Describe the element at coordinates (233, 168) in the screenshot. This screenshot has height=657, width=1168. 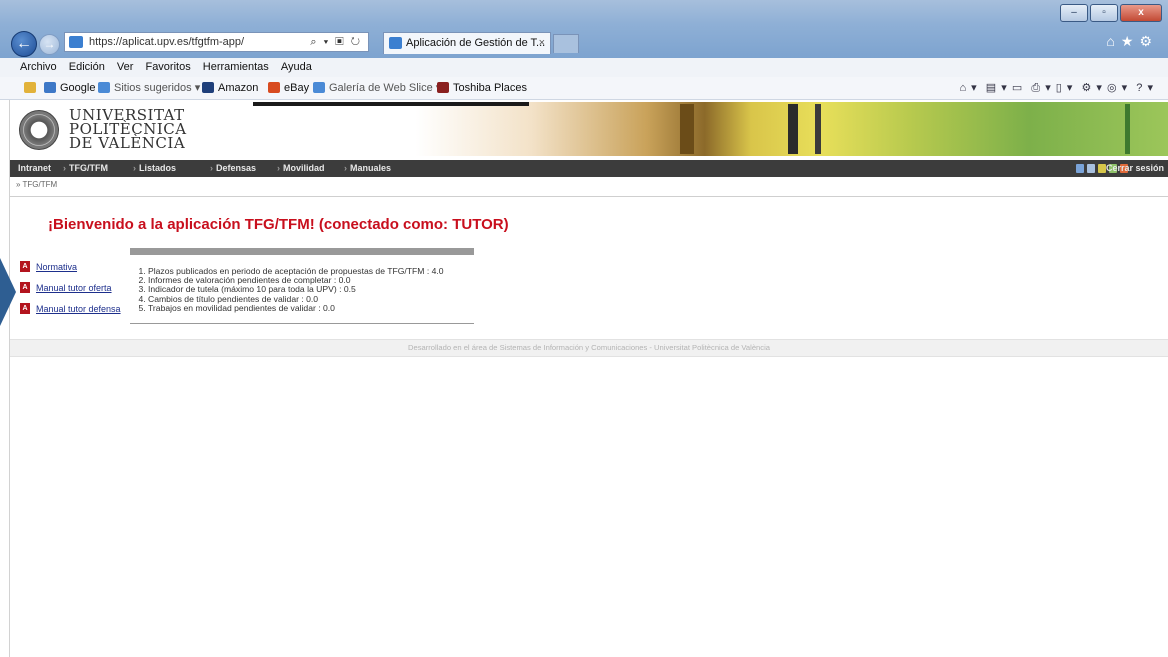
I see `nav-defensas: › Defensas` at that location.